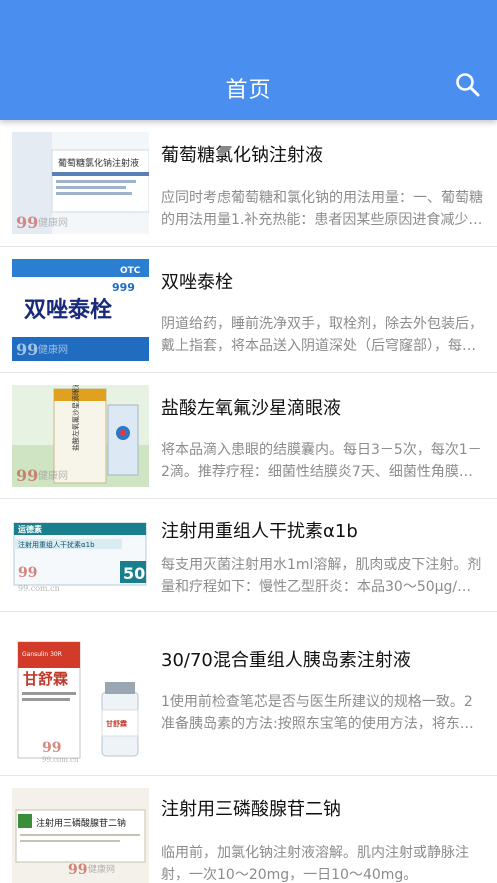 The image size is (497, 883). What do you see at coordinates (68, 310) in the screenshot?
I see `thumb-label: 双唑泰栓` at bounding box center [68, 310].